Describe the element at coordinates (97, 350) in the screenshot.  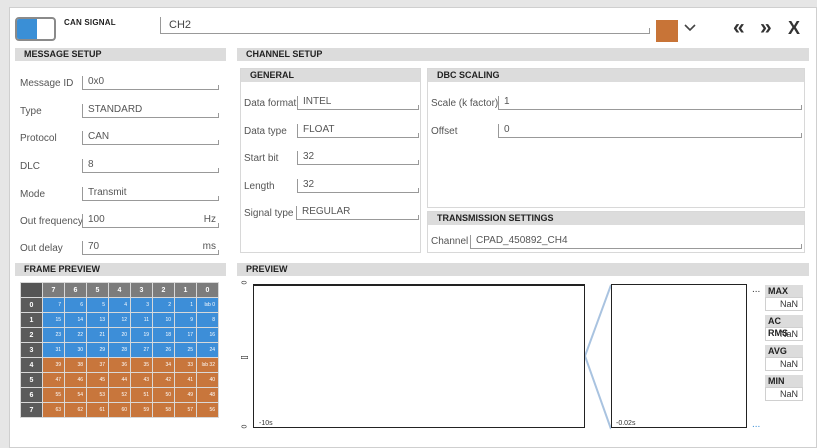
I see `bit-cell: 29` at that location.